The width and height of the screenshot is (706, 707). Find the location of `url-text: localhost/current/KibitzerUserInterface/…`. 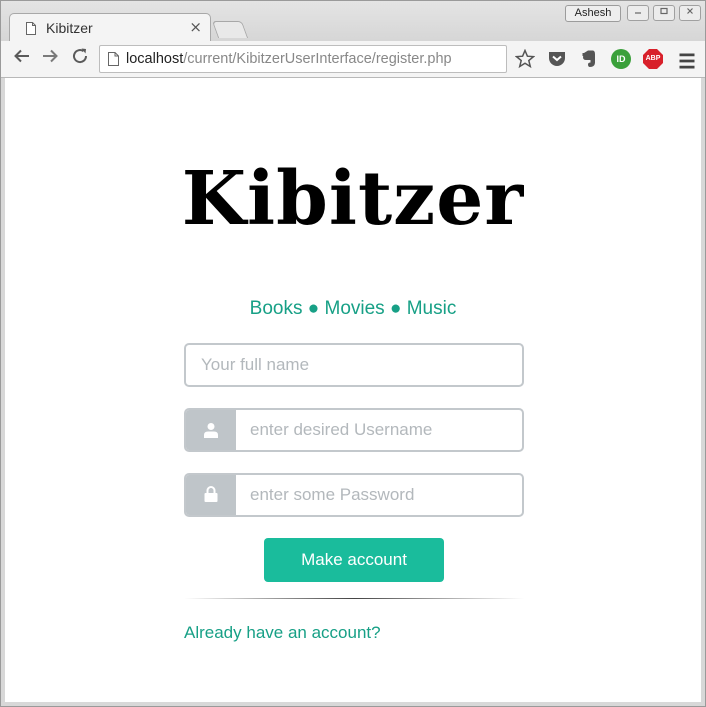

url-text: localhost/current/KibitzerUserInterface/… is located at coordinates (289, 59).